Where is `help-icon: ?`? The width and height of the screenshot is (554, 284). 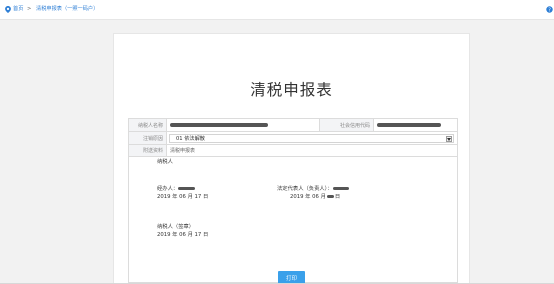
help-icon: ? is located at coordinates (549, 9).